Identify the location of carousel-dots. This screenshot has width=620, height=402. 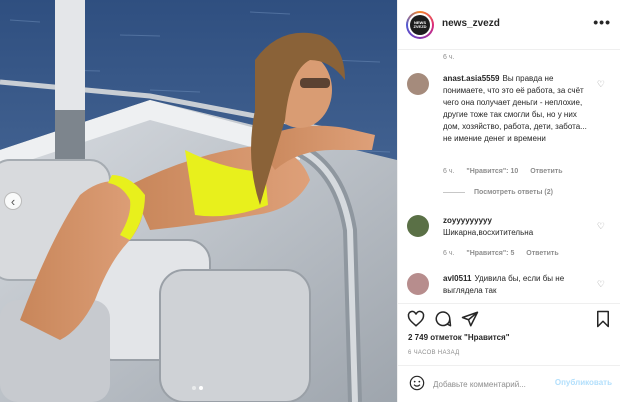
(197, 388).